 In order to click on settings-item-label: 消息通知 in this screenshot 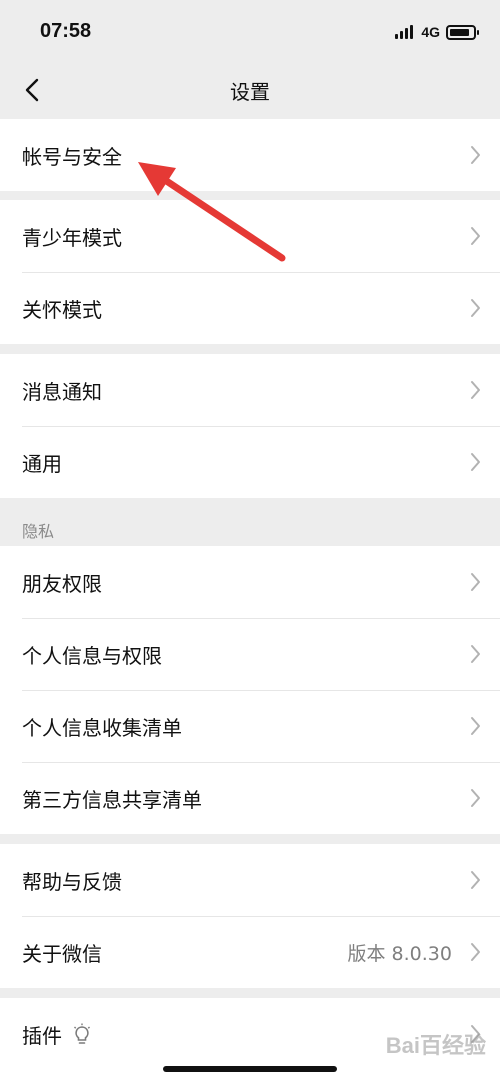, I will do `click(62, 391)`.